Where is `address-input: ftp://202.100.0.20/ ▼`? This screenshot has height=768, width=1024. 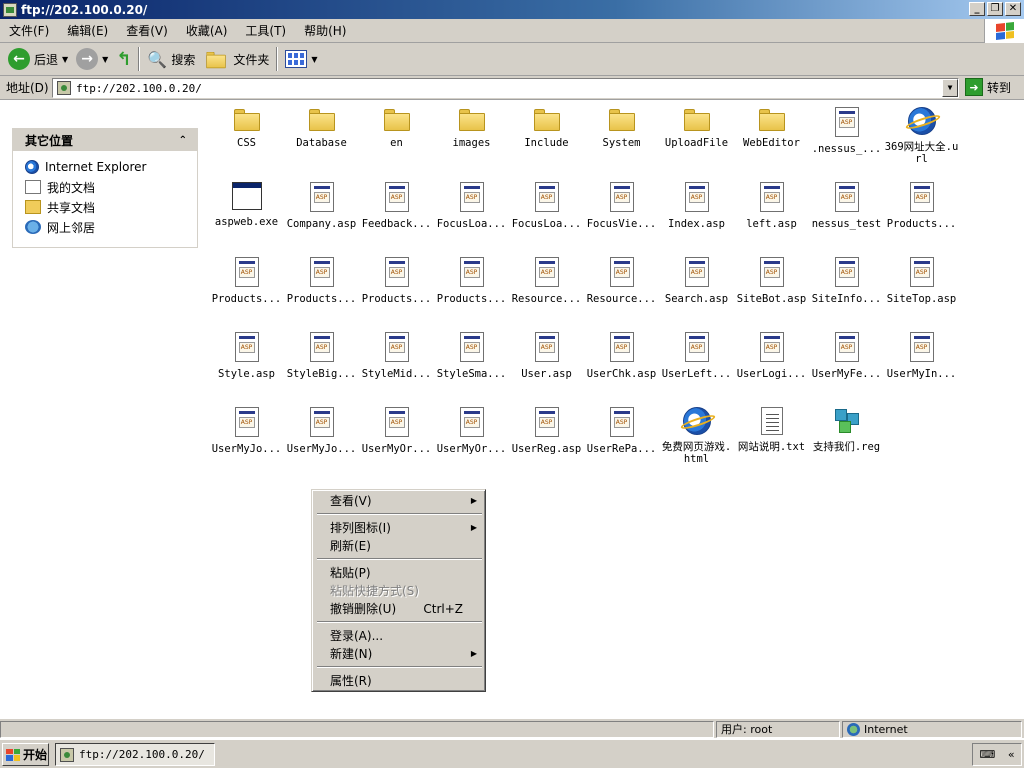
address-input: ftp://202.100.0.20/ ▼ is located at coordinates (505, 88).